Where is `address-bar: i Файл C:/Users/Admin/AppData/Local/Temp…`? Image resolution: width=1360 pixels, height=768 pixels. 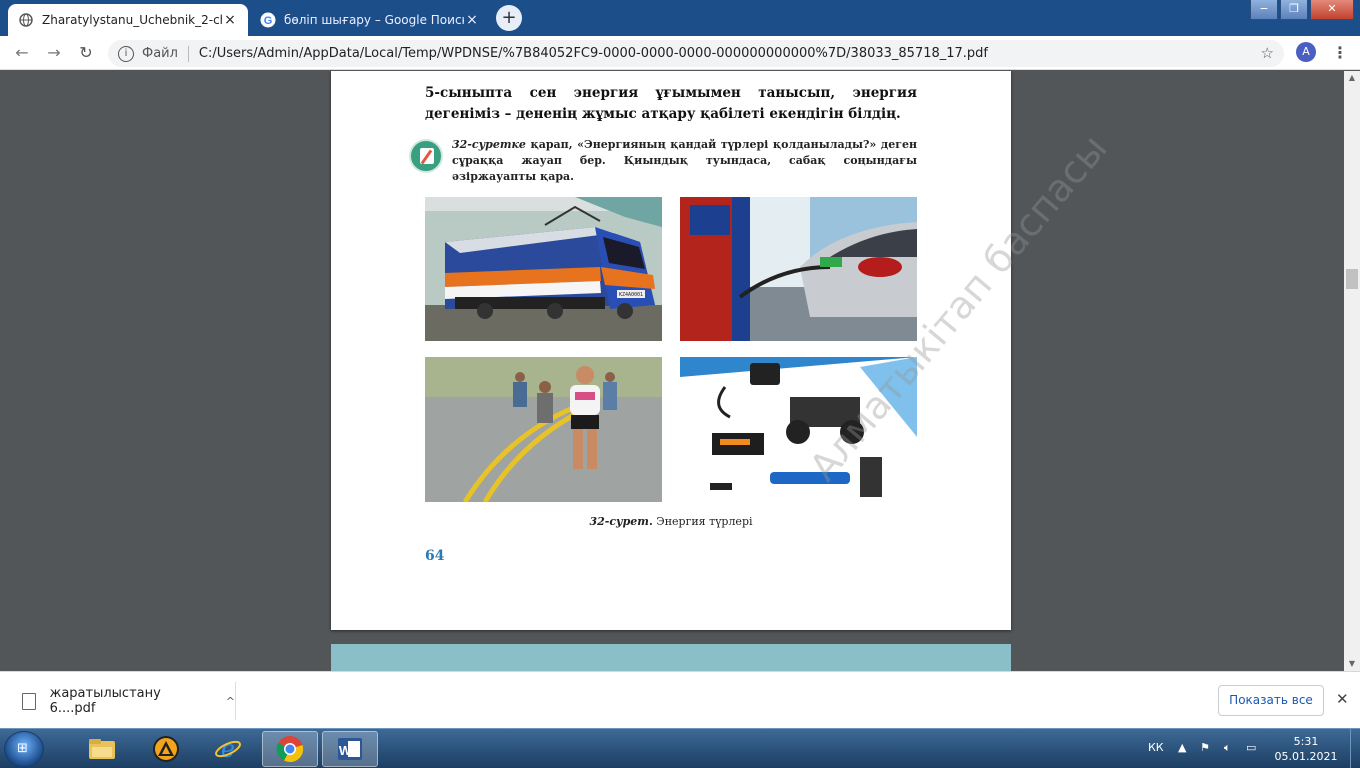
address-bar: i Файл C:/Users/Admin/AppData/Local/Temp… is located at coordinates (696, 53).